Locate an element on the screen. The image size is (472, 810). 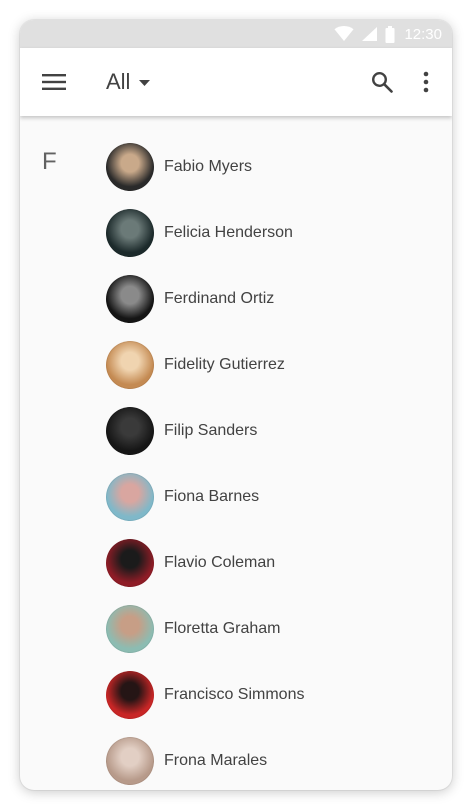
more-options-button is located at coordinates (426, 82).